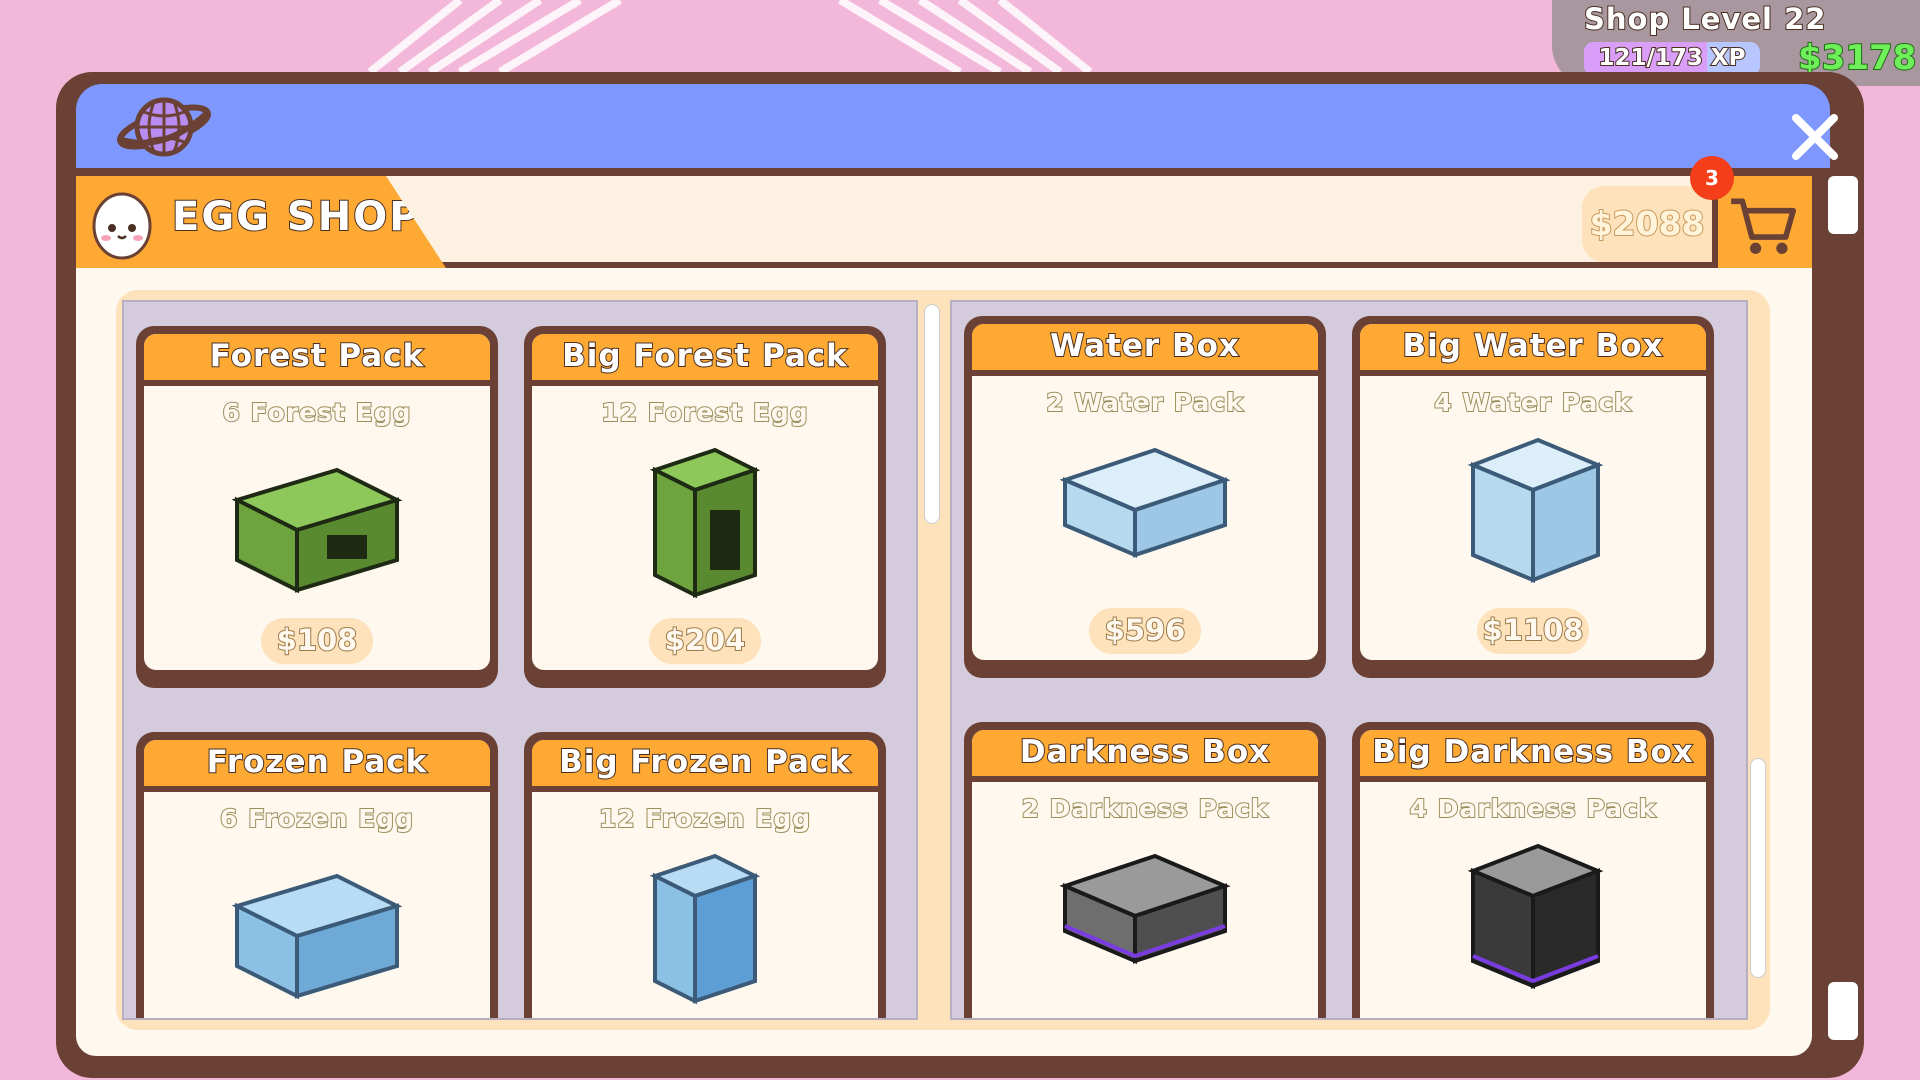  What do you see at coordinates (122, 226) in the screenshot?
I see `egg-icon` at bounding box center [122, 226].